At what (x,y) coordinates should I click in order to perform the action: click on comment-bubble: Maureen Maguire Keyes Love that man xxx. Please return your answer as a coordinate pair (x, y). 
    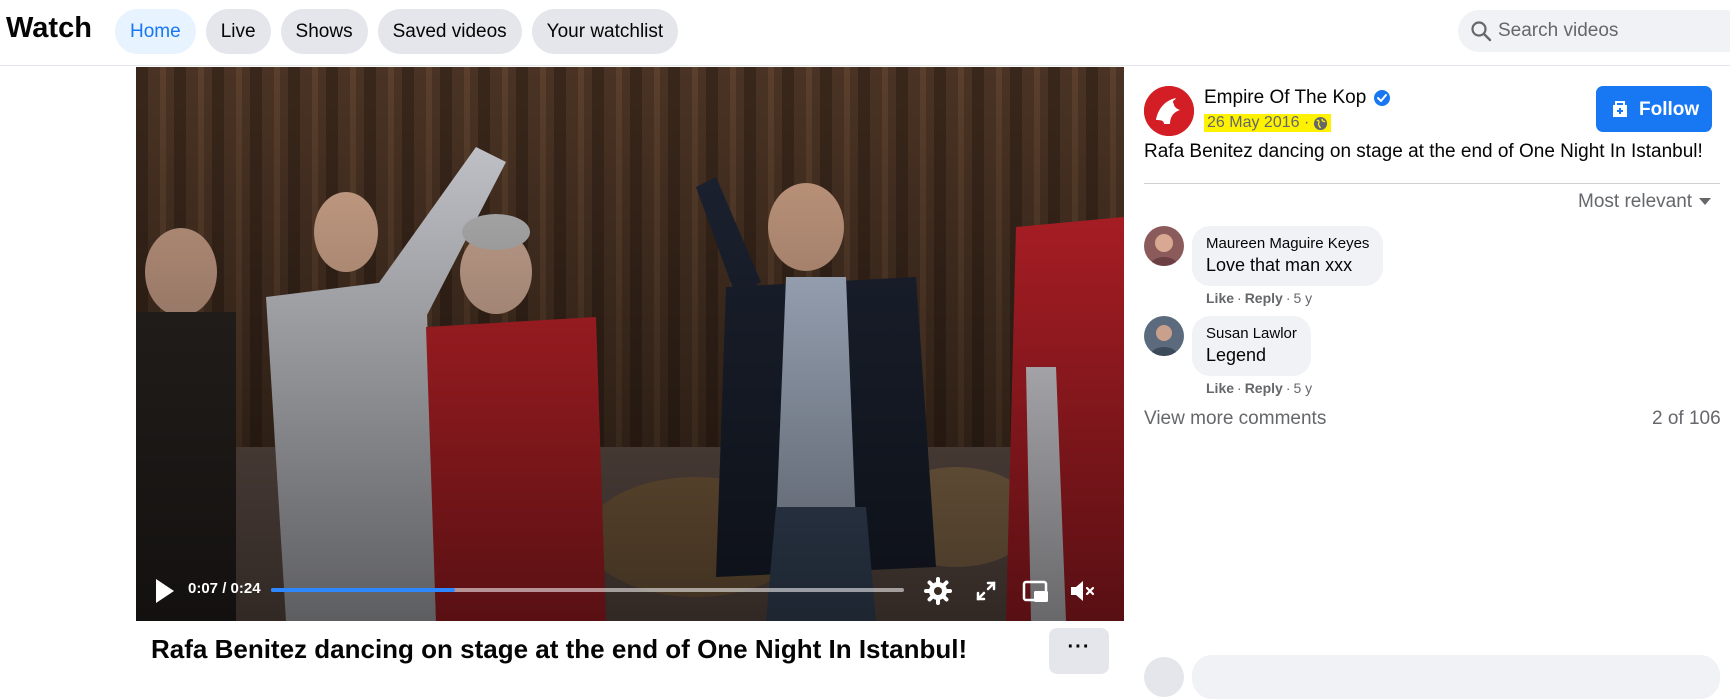
    Looking at the image, I should click on (1288, 256).